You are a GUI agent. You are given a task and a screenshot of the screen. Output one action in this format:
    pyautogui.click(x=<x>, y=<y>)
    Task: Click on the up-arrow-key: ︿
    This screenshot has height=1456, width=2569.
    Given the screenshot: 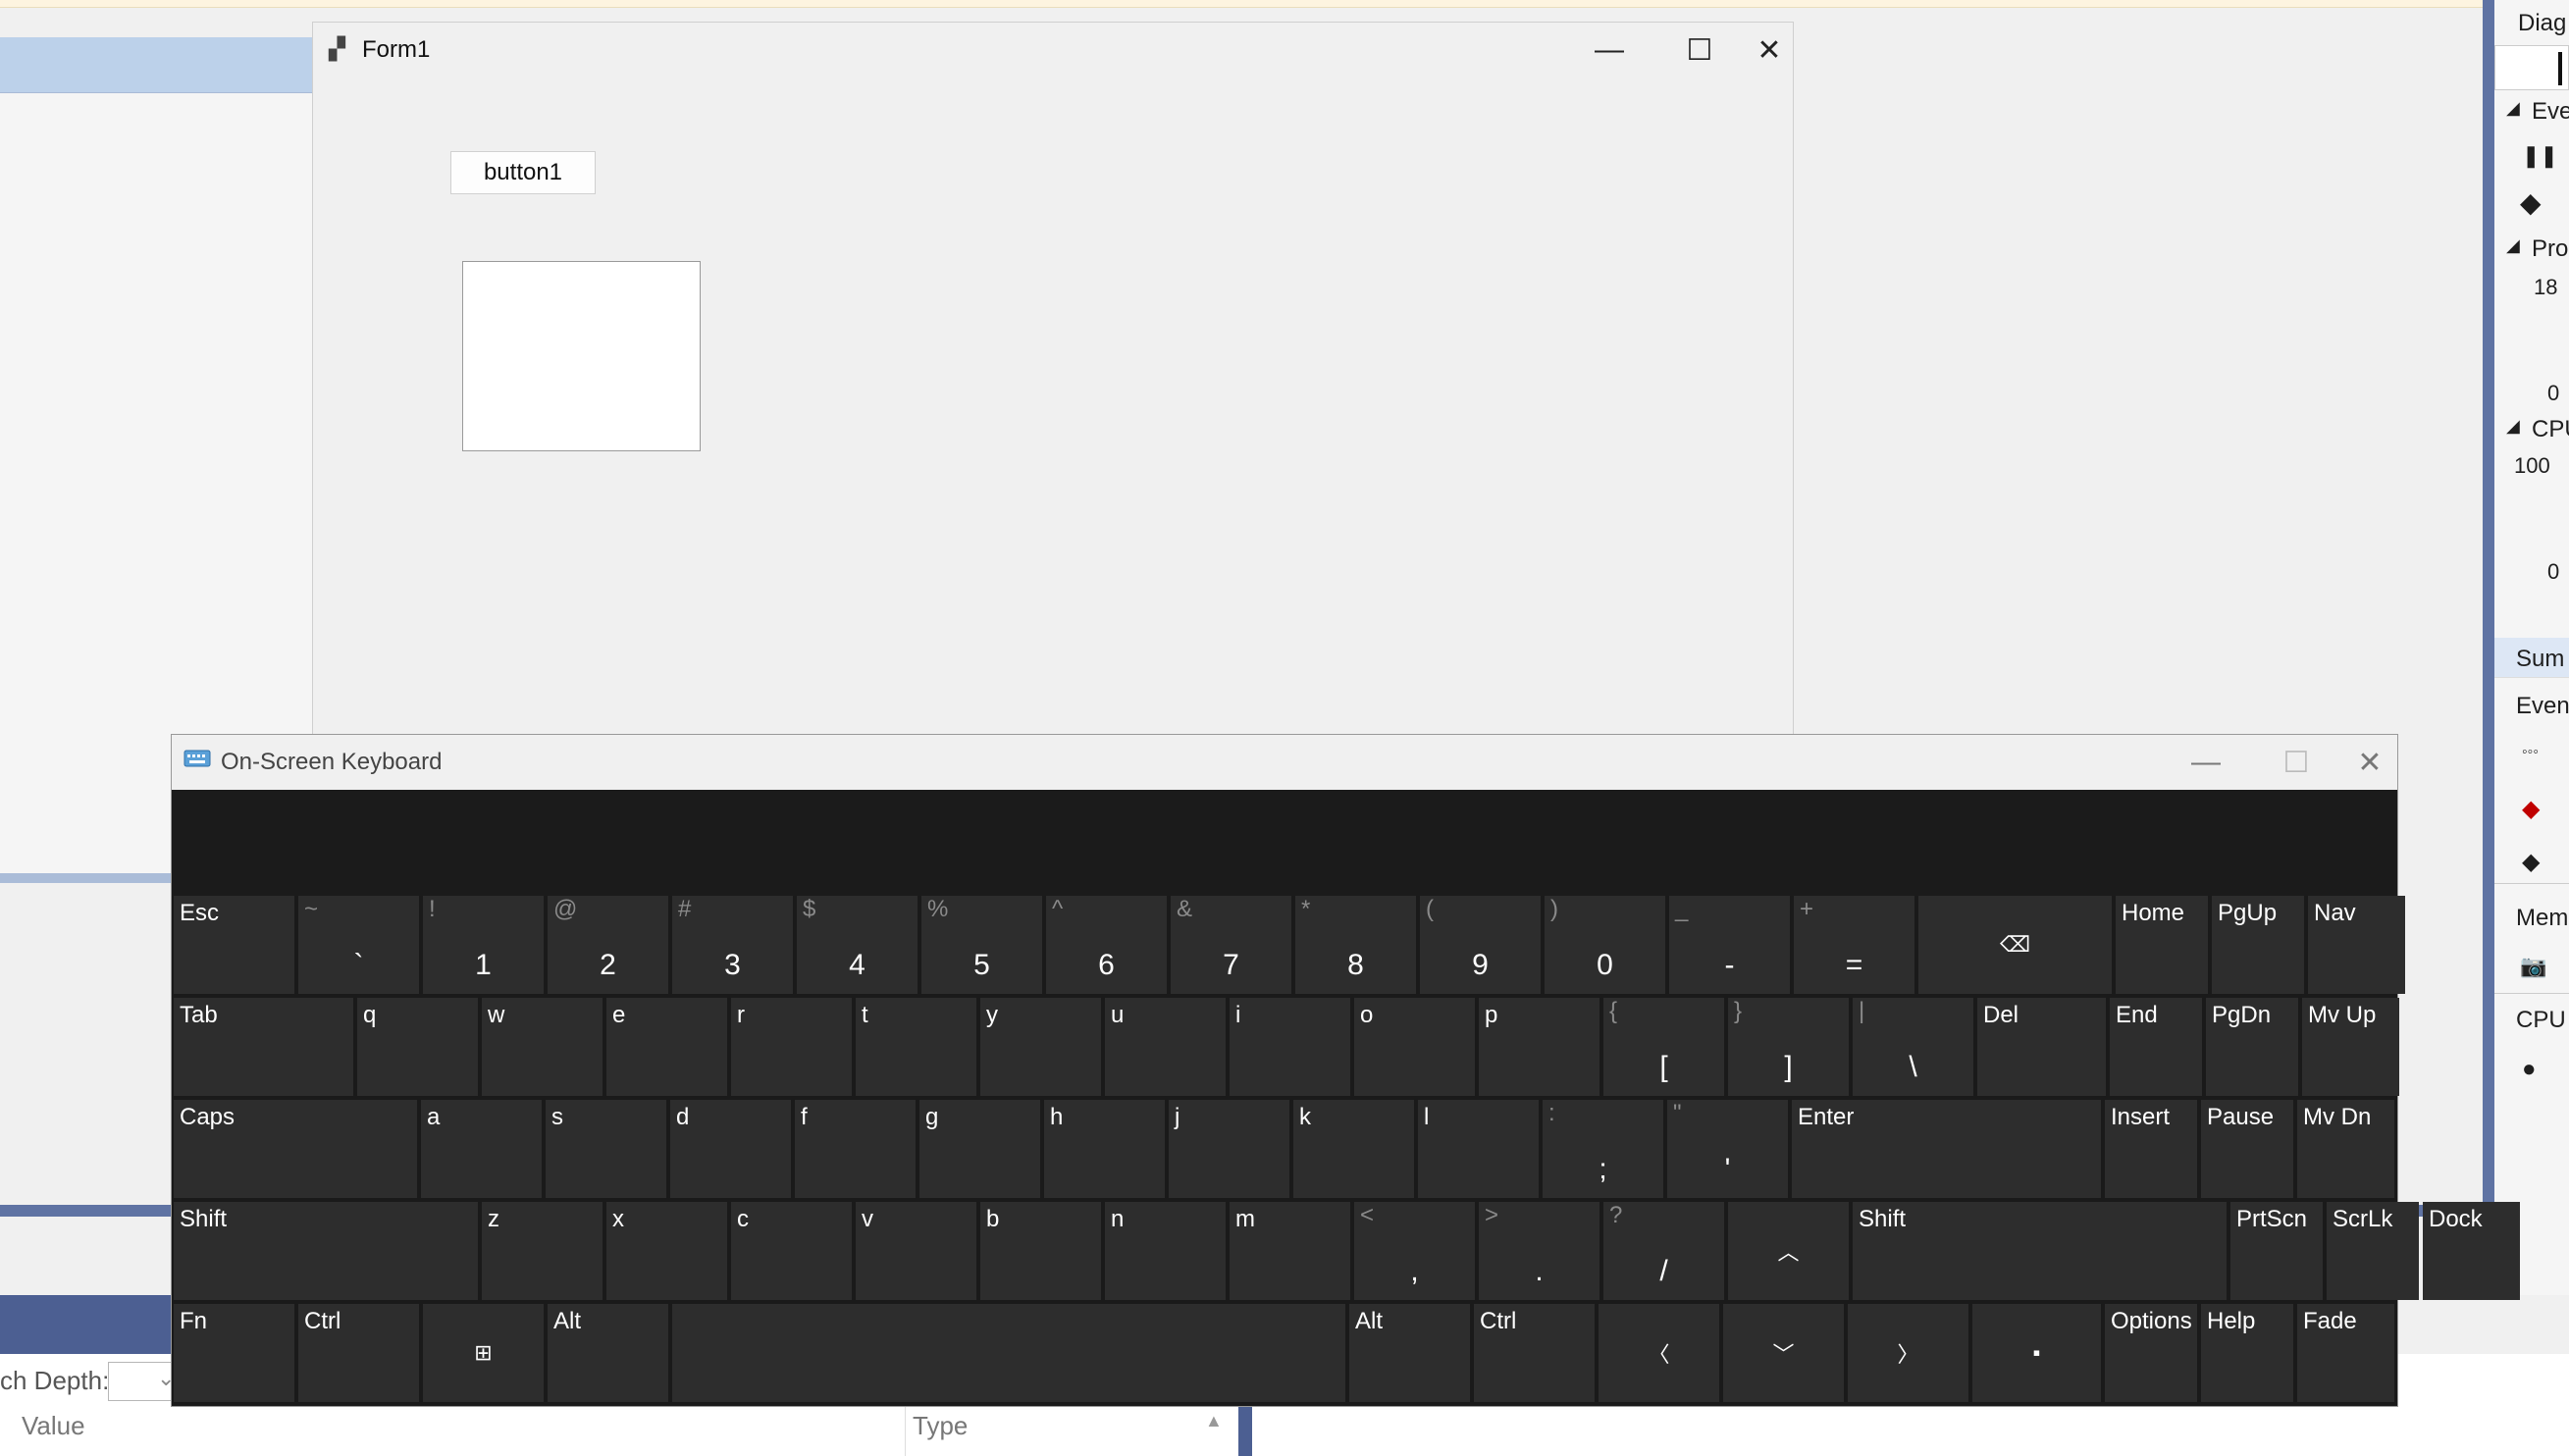 What is the action you would take?
    pyautogui.click(x=1788, y=1251)
    